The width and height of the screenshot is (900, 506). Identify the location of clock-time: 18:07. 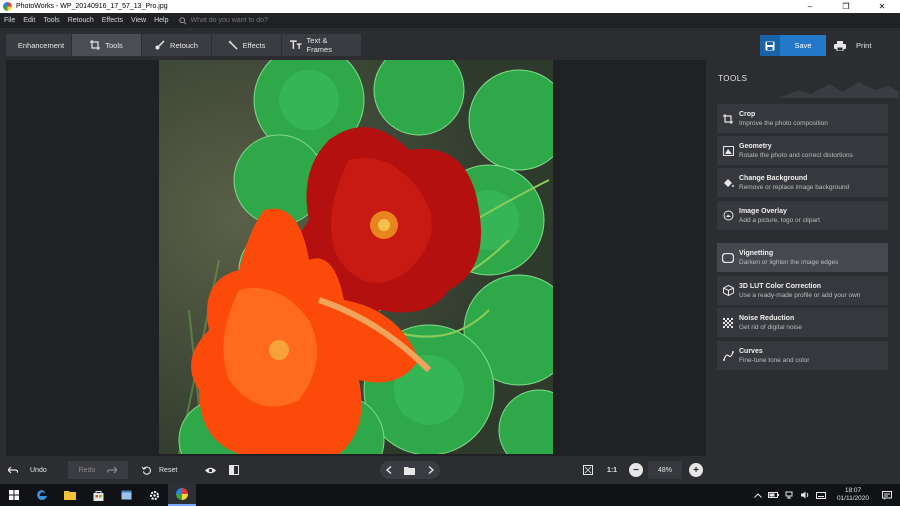
(853, 490).